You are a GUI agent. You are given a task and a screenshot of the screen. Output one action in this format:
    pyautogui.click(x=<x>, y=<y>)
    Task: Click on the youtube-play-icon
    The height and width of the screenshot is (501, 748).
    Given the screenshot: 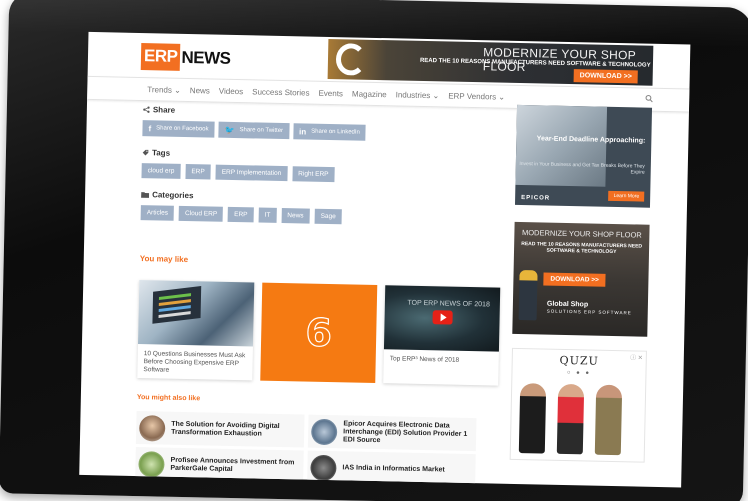 What is the action you would take?
    pyautogui.click(x=442, y=317)
    